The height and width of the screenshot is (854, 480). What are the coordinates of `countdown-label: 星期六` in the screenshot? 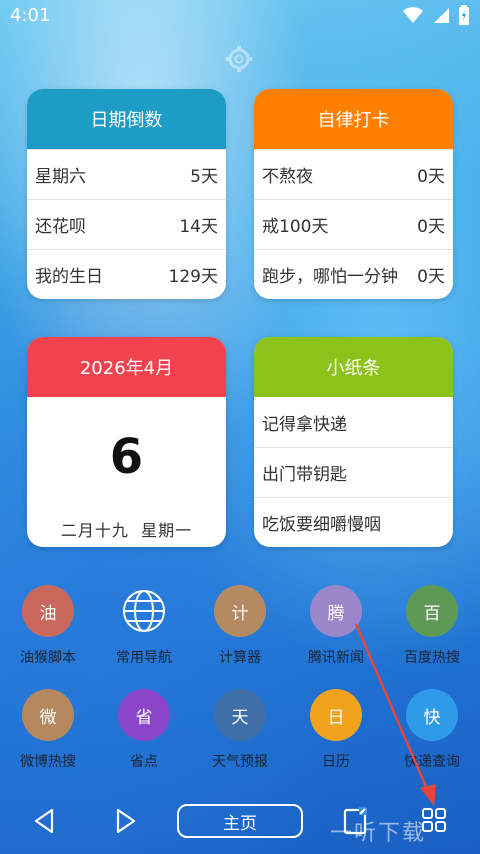 It's located at (60, 177).